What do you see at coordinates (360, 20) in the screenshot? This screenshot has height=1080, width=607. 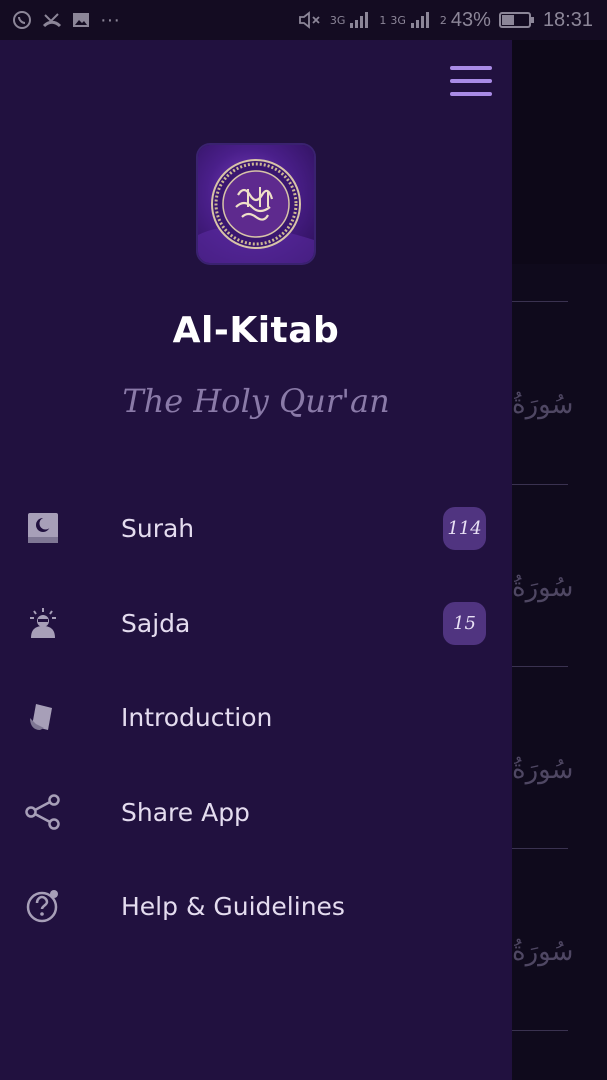 I see `signal-1-icon` at bounding box center [360, 20].